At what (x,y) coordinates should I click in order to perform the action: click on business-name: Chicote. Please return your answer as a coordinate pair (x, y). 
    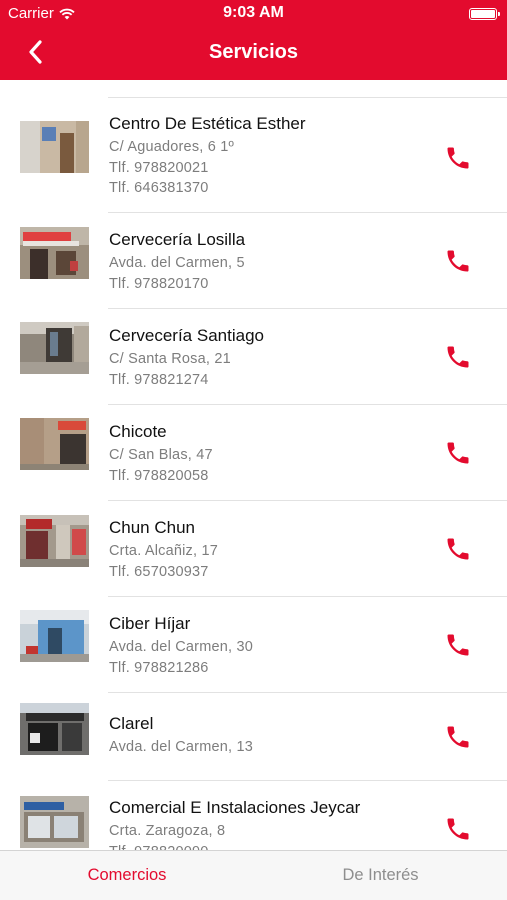
    Looking at the image, I should click on (138, 431).